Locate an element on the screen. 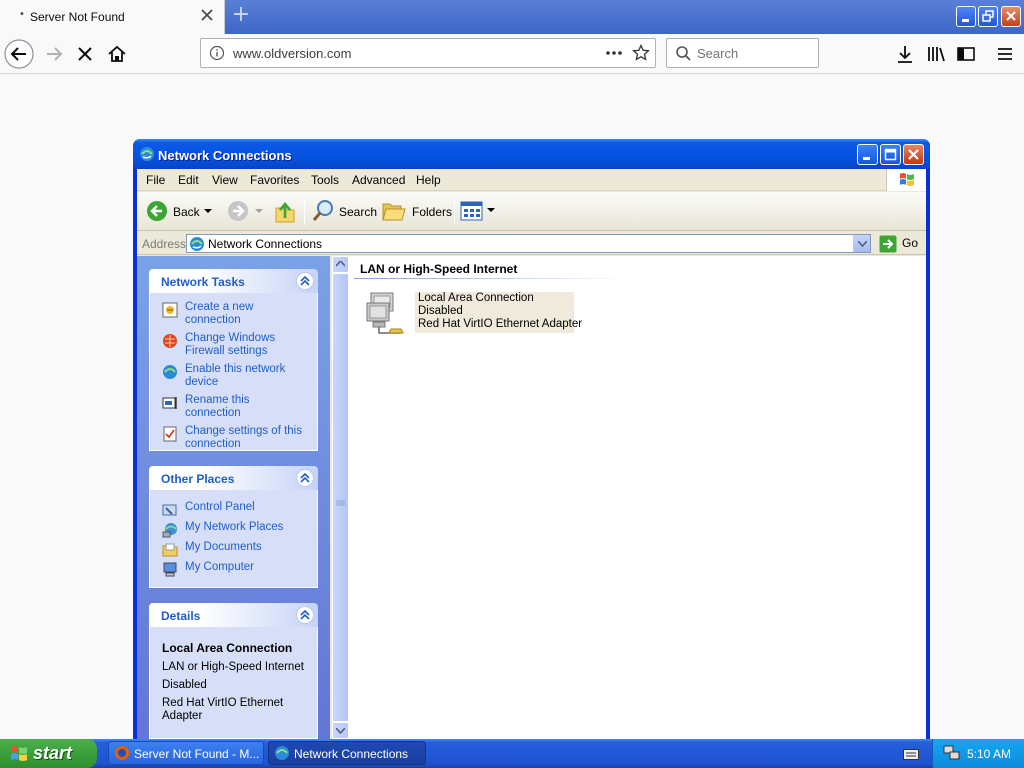 The height and width of the screenshot is (768, 1024). details-title: Details is located at coordinates (181, 616).